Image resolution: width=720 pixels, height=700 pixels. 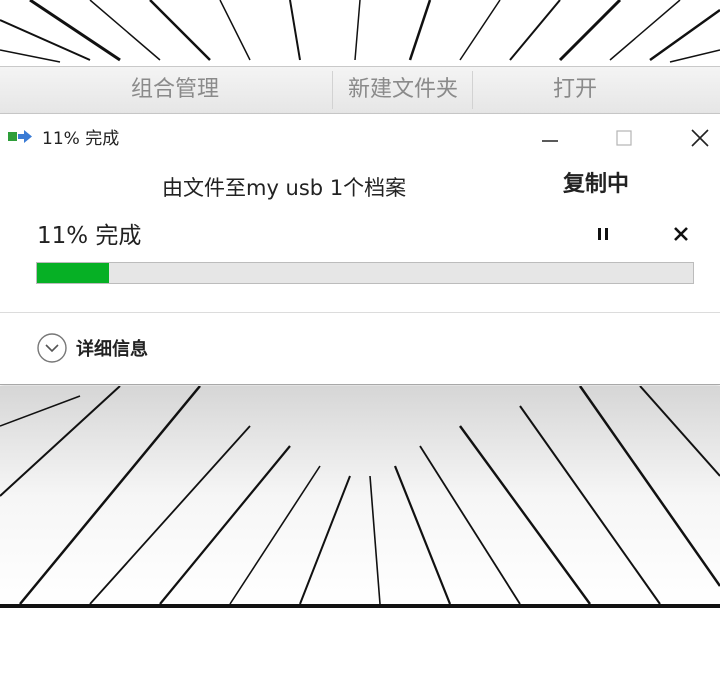 I want to click on minimize-button, so click(x=550, y=138).